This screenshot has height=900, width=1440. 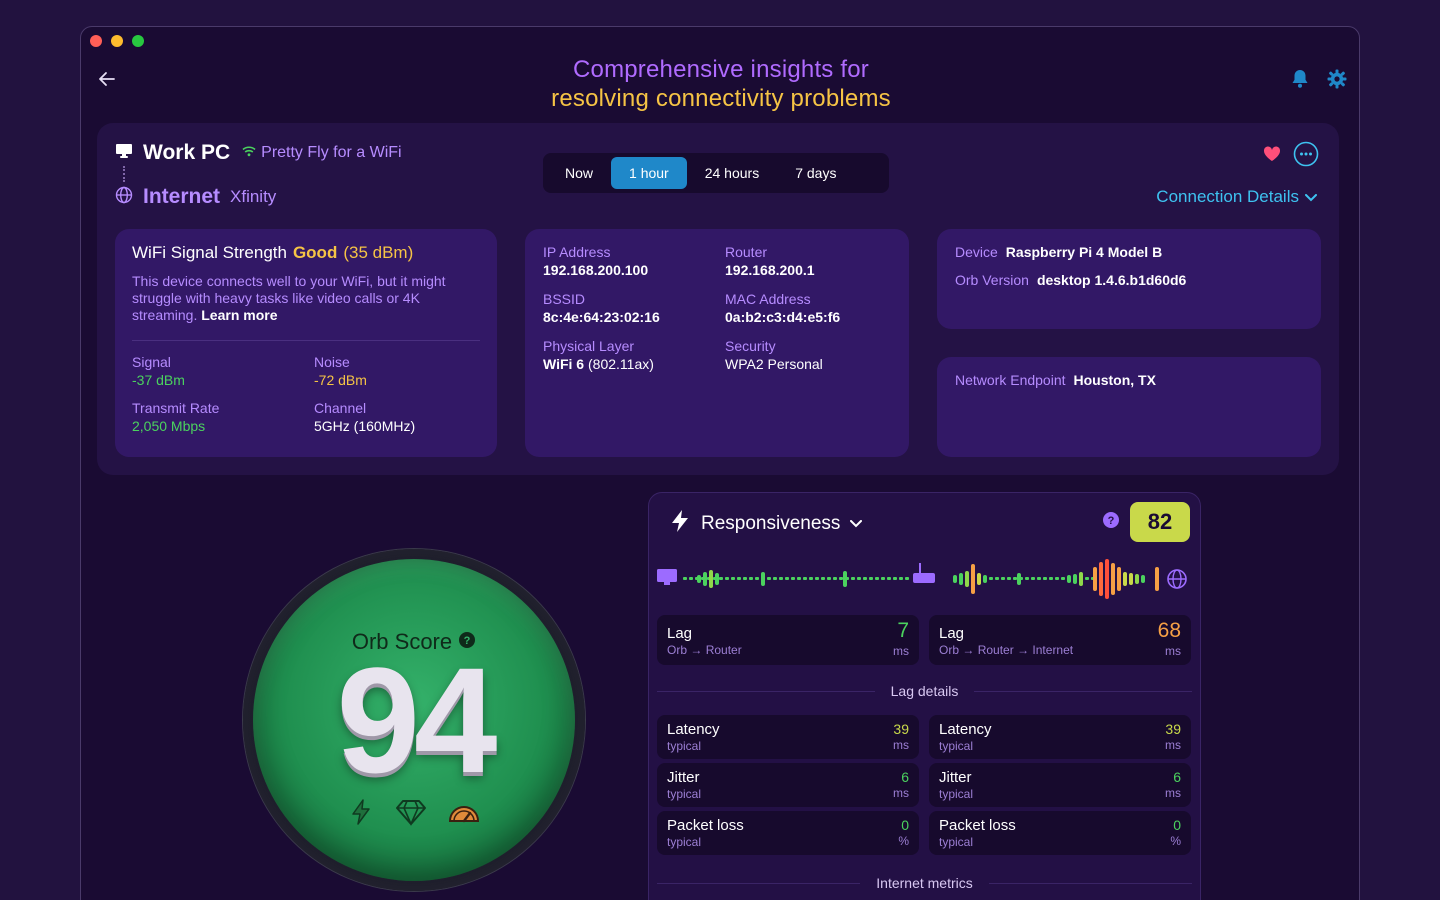 What do you see at coordinates (249, 153) in the screenshot?
I see `wifi-icon` at bounding box center [249, 153].